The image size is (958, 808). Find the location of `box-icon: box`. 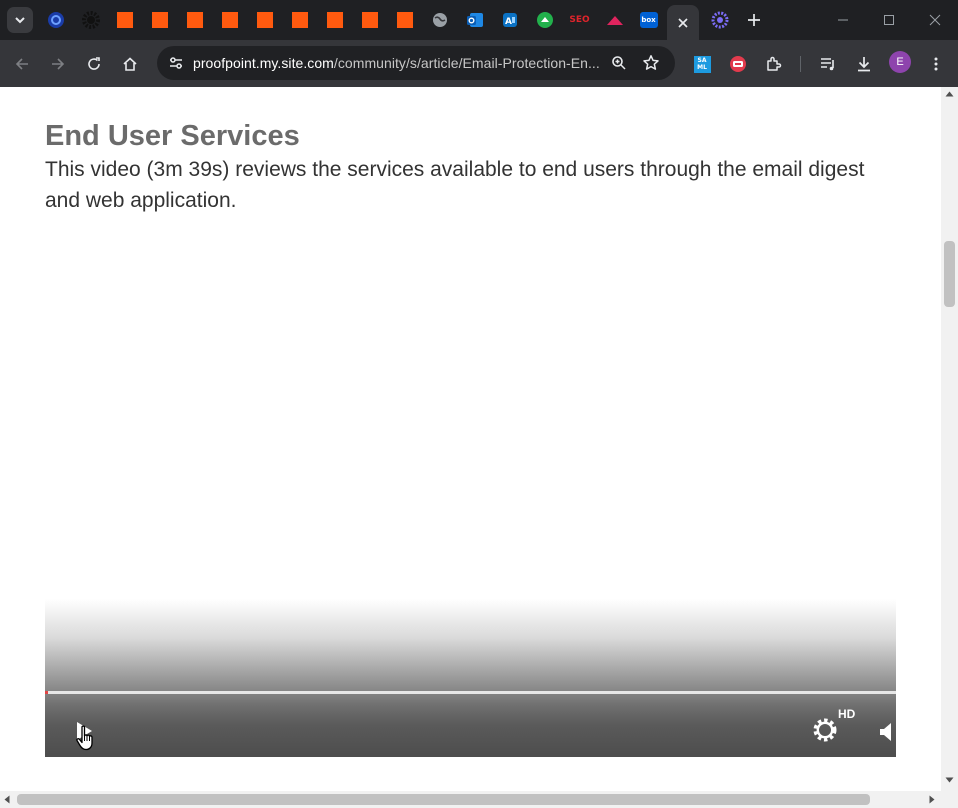

box-icon: box is located at coordinates (648, 20).